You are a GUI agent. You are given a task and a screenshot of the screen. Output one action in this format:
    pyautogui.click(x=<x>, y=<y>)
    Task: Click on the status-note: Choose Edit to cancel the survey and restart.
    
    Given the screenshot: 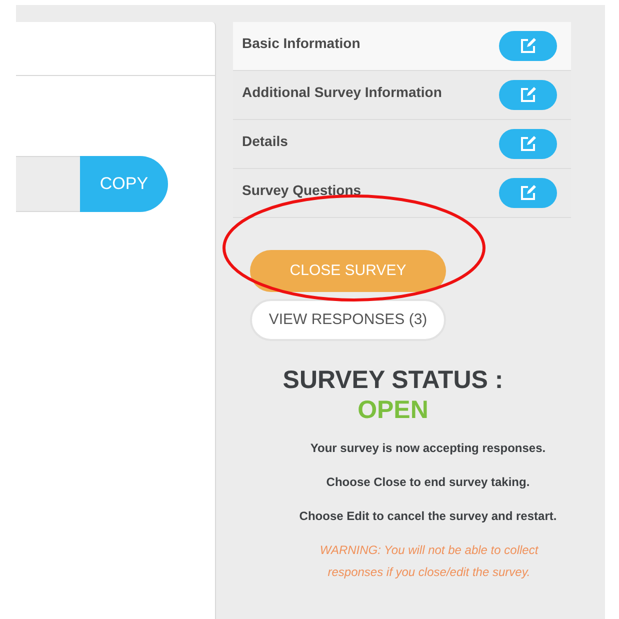 What is the action you would take?
    pyautogui.click(x=428, y=516)
    